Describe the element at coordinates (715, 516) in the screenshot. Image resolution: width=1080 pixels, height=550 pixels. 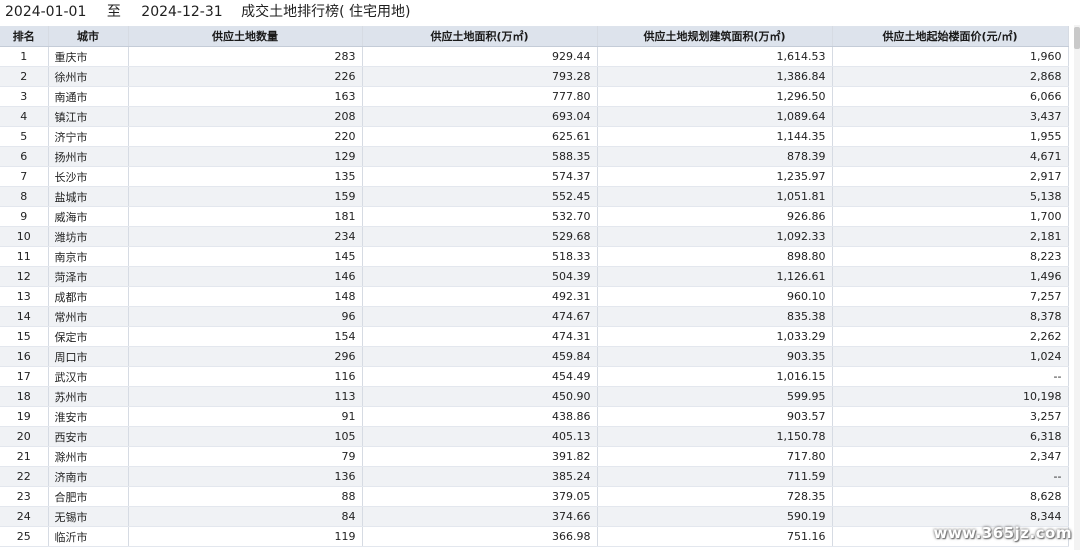
I see `cell-planned-floor-area: 590.19` at that location.